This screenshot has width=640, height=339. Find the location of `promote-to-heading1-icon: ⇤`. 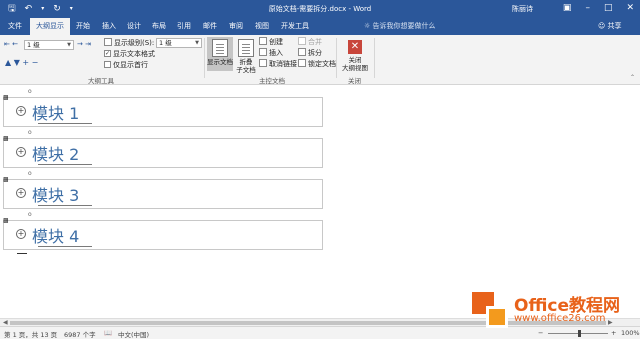

promote-to-heading1-icon: ⇤ is located at coordinates (7, 44).